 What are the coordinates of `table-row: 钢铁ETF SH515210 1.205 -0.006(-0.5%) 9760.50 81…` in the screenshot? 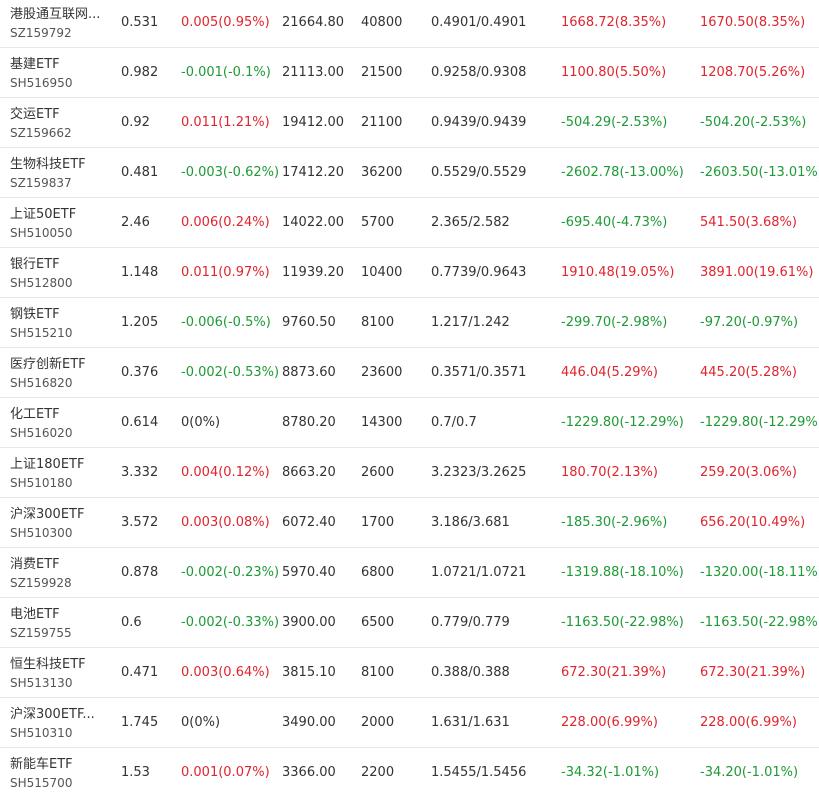 It's located at (409, 323).